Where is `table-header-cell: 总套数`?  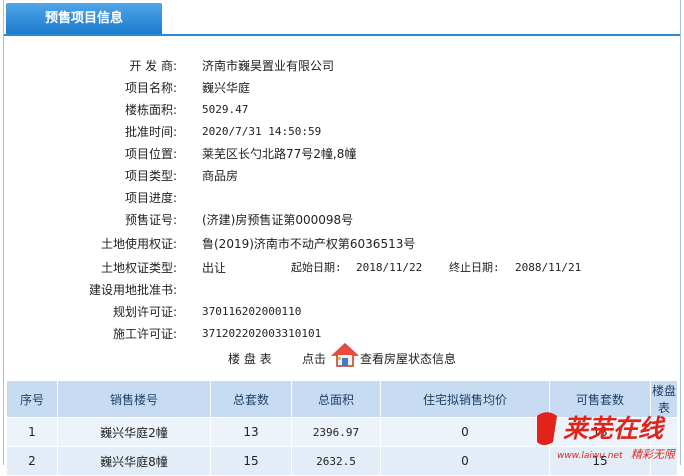
table-header-cell: 总套数 is located at coordinates (251, 399).